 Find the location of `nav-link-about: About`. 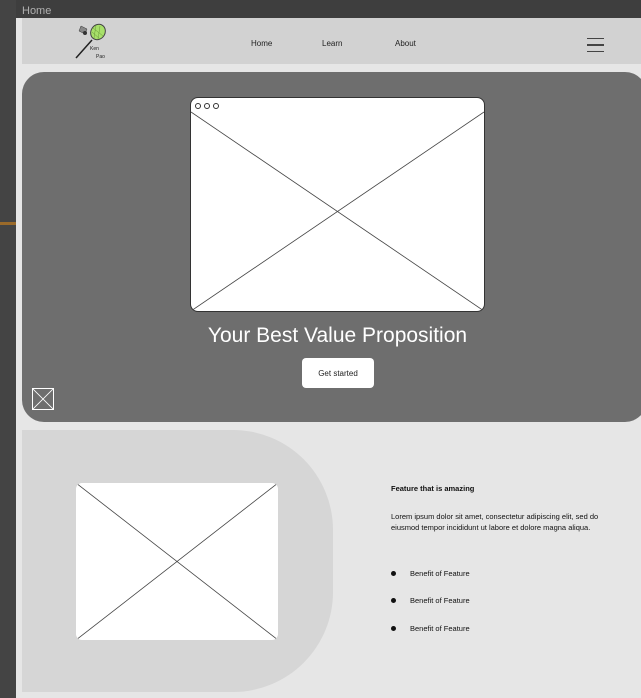

nav-link-about: About is located at coordinates (405, 43).